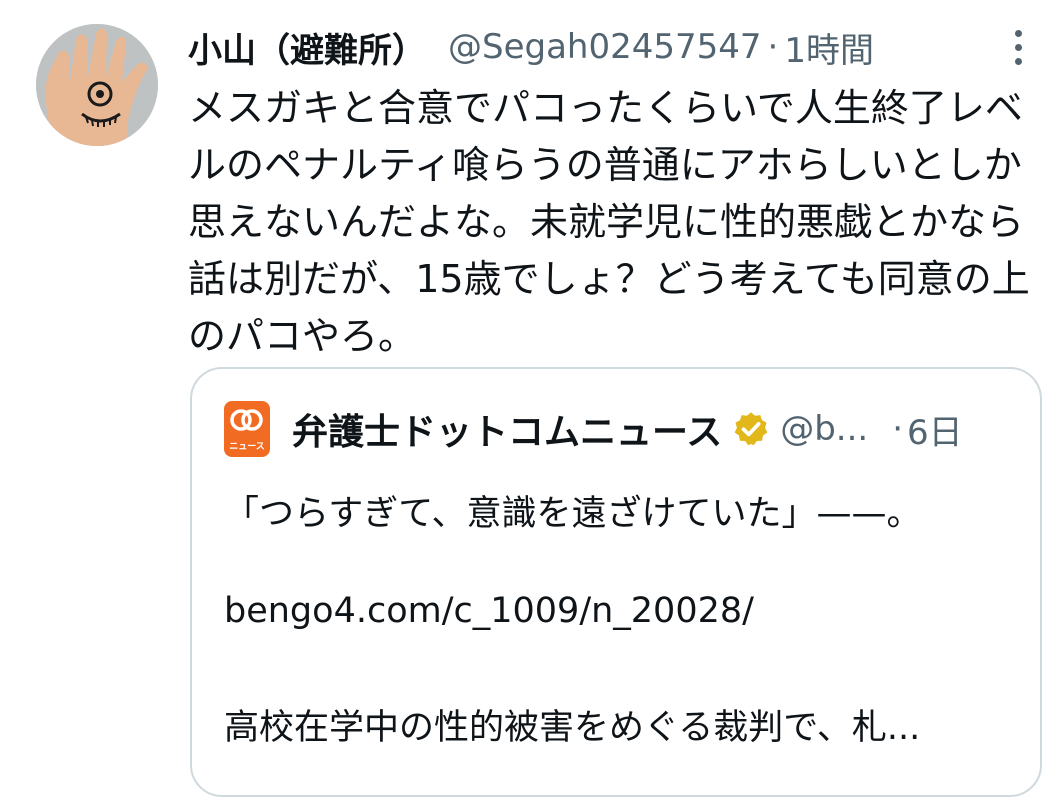  I want to click on quote-display-name: 弁護士ドットコムニュース, so click(507, 429).